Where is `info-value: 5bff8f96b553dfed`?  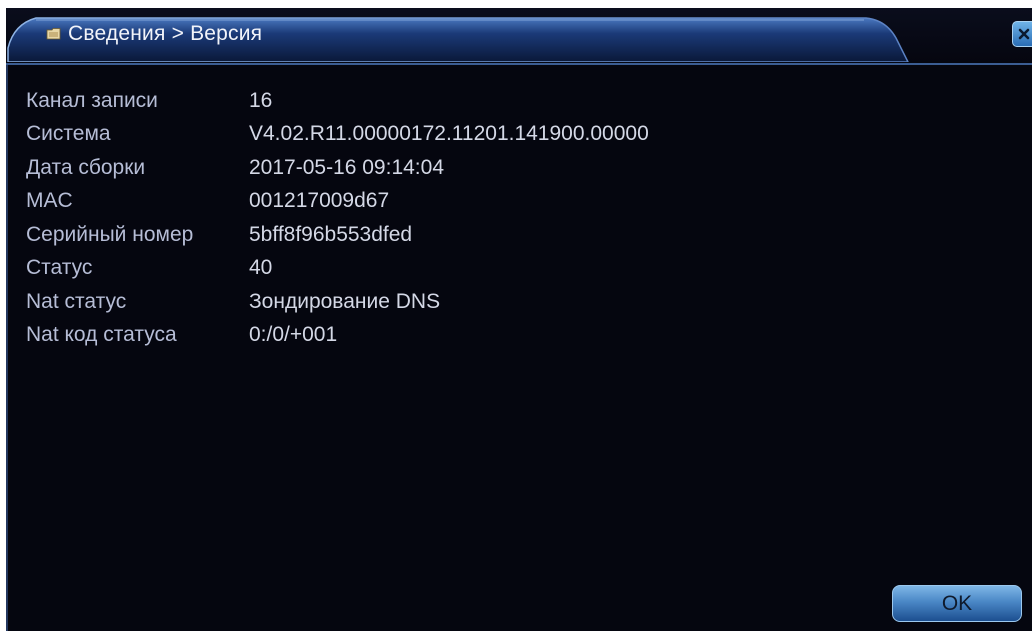
info-value: 5bff8f96b553dfed is located at coordinates (331, 234).